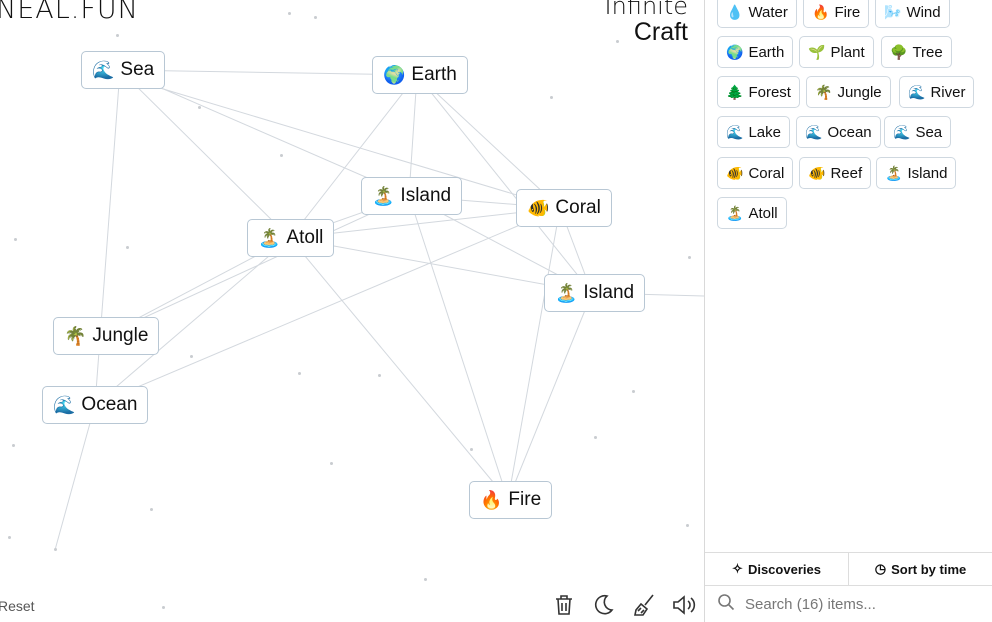 Image resolution: width=992 pixels, height=622 pixels. Describe the element at coordinates (766, 52) in the screenshot. I see `item-label: Earth` at that location.